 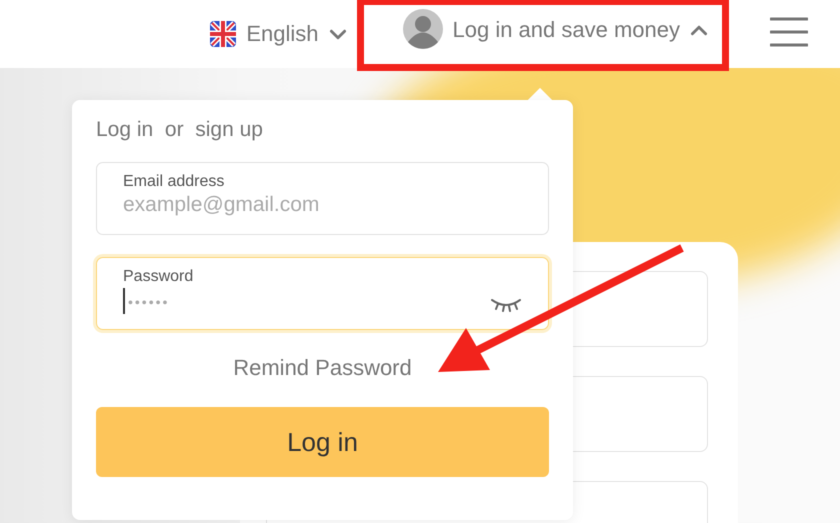 What do you see at coordinates (305, 301) in the screenshot?
I see `password-input: ••••••` at bounding box center [305, 301].